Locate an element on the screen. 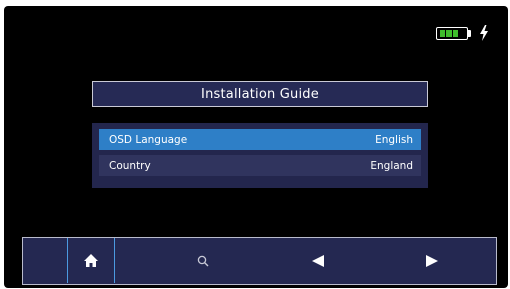 The width and height of the screenshot is (510, 289). home-button is located at coordinates (91, 260).